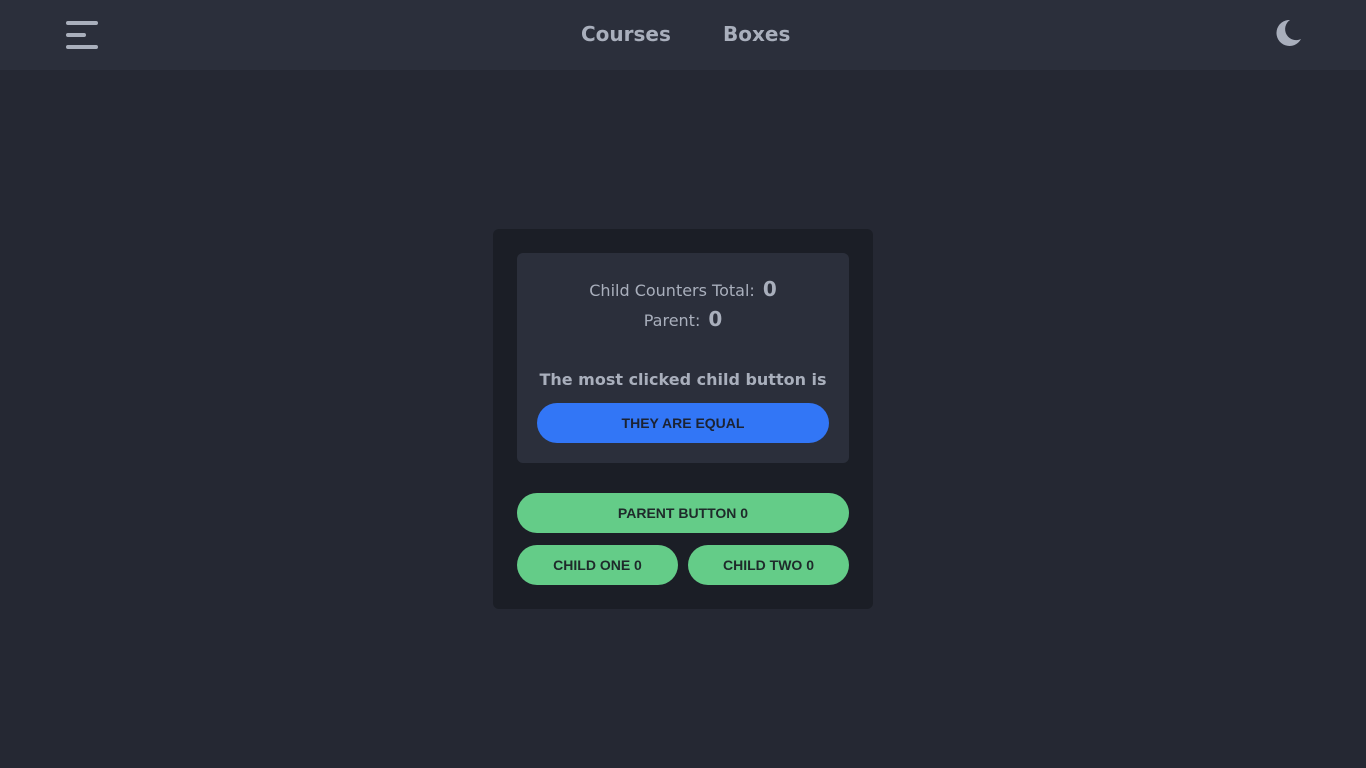 This screenshot has height=768, width=1366. Describe the element at coordinates (769, 289) in the screenshot. I see `child-total-value: 0` at that location.